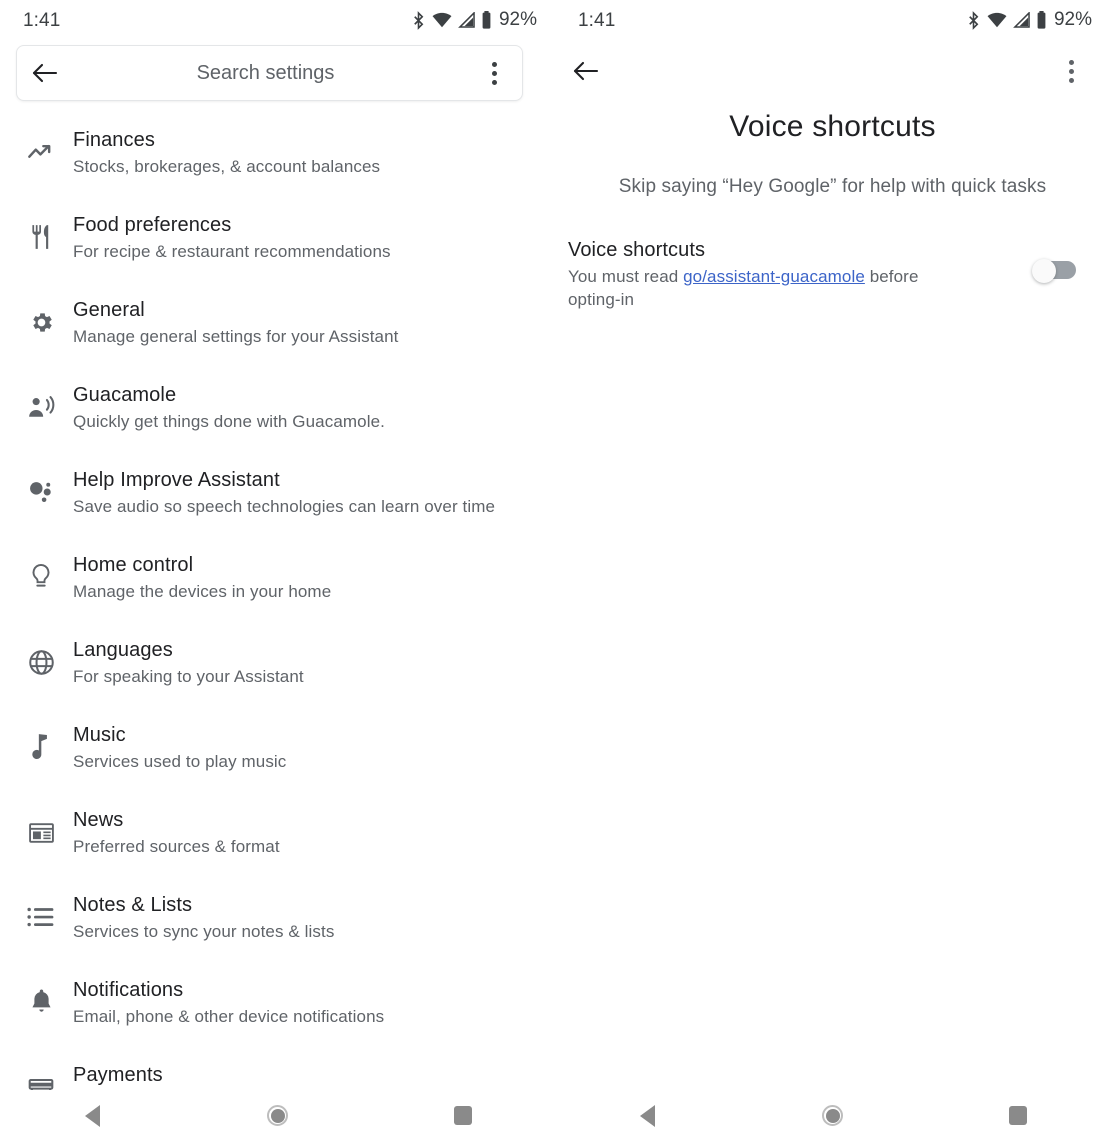  What do you see at coordinates (98, 820) in the screenshot?
I see `list-item-title: News` at bounding box center [98, 820].